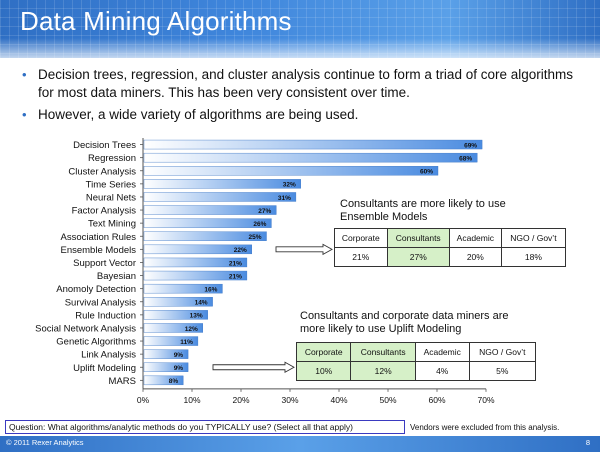 Image resolution: width=600 pixels, height=452 pixels. Describe the element at coordinates (112, 224) in the screenshot. I see `category-label: Text Mining` at that location.